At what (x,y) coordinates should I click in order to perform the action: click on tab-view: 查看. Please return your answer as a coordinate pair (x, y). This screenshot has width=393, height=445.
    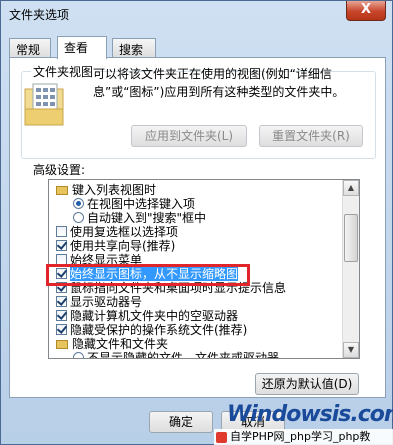
    Looking at the image, I should click on (82, 47).